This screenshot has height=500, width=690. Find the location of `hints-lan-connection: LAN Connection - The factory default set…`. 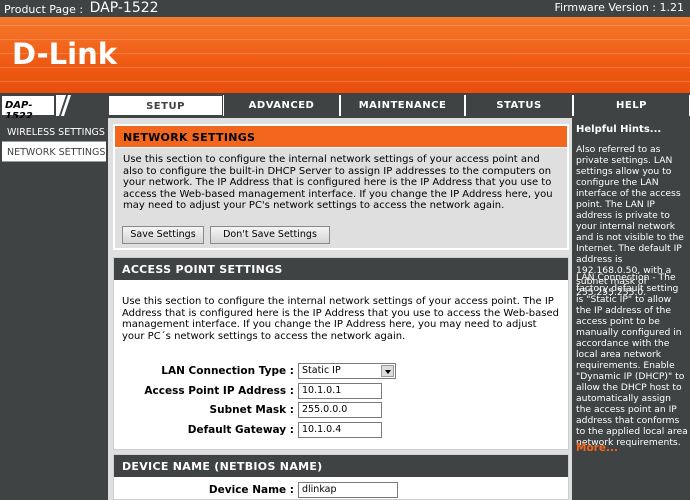

hints-lan-connection: LAN Connection - The factory default set… is located at coordinates (632, 360).